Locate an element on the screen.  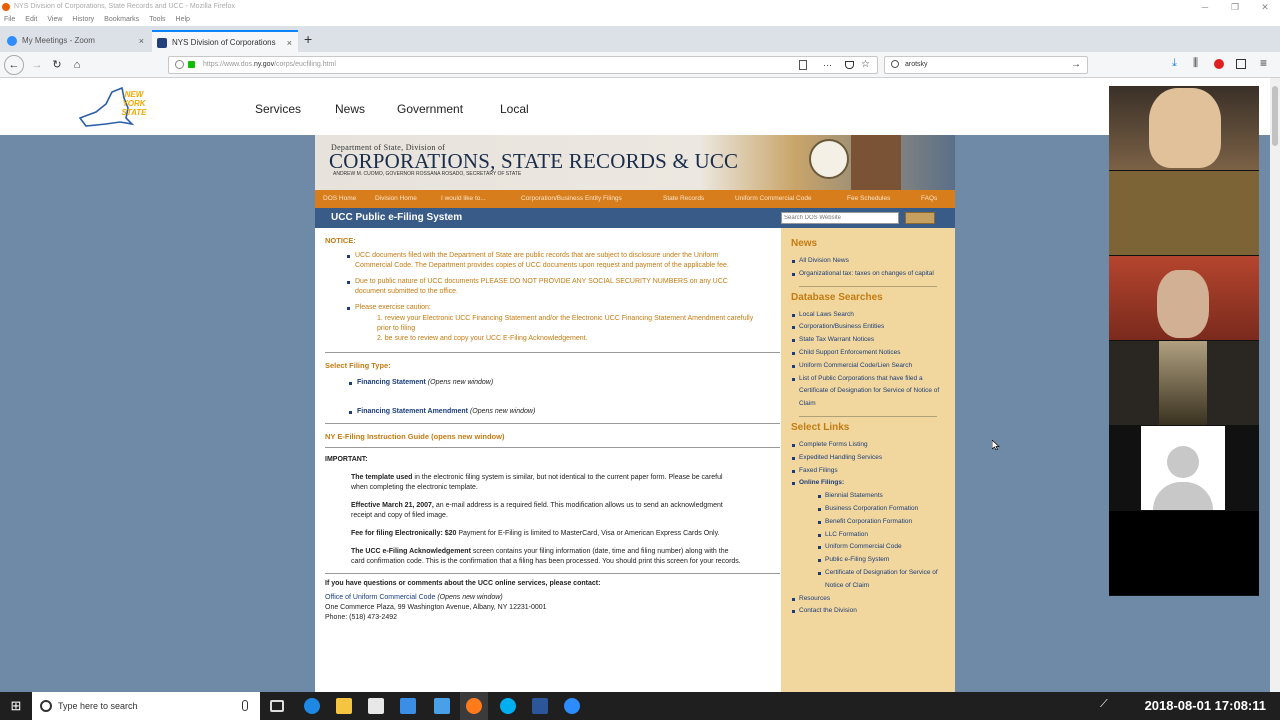
mail-icon is located at coordinates (408, 706).